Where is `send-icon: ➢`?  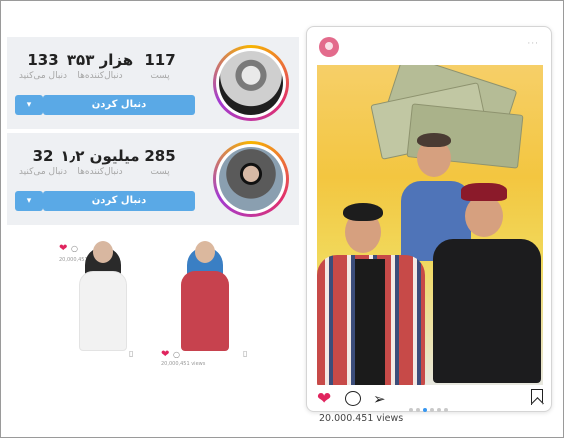 send-icon: ➢ is located at coordinates (379, 399).